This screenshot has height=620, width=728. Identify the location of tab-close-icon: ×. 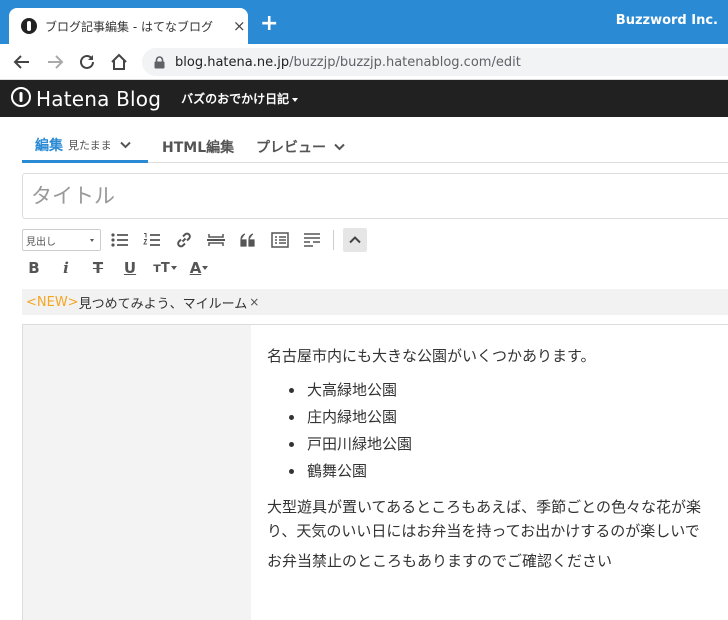
(239, 26).